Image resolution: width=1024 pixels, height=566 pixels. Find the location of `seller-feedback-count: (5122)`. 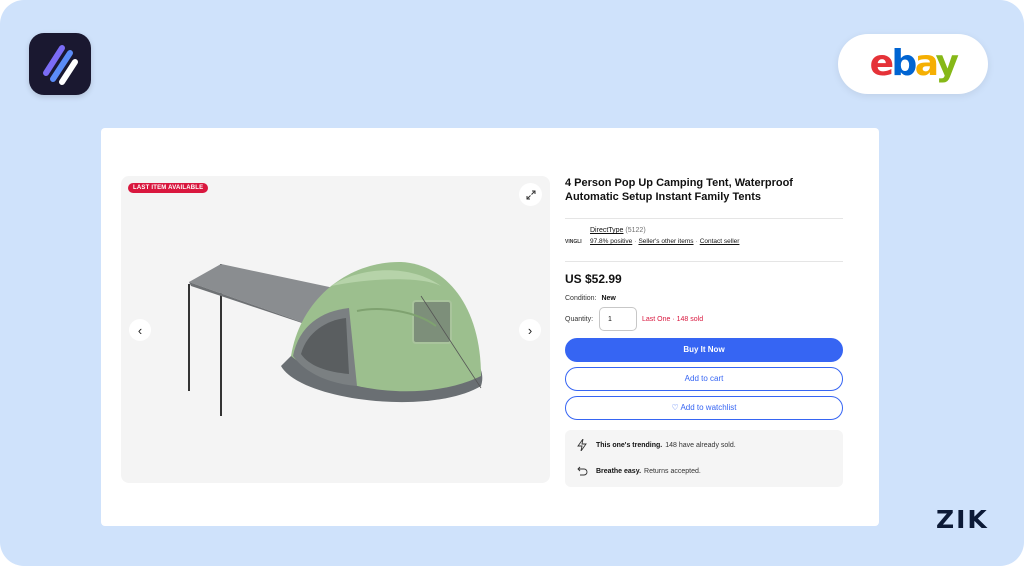

seller-feedback-count: (5122) is located at coordinates (635, 230).